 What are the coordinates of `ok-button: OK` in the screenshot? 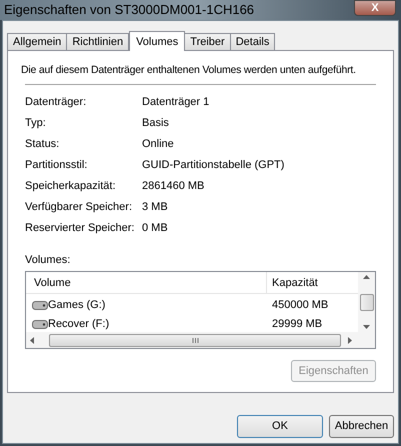 It's located at (280, 426).